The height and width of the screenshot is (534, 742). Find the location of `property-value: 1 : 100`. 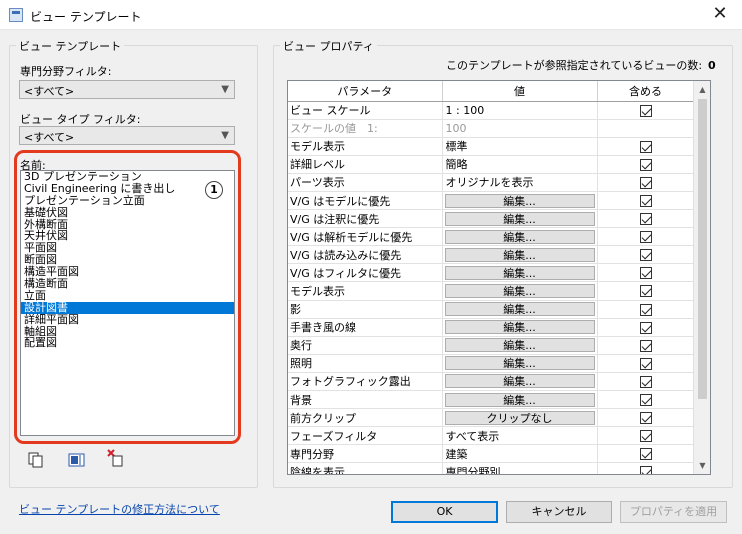

property-value: 1 : 100 is located at coordinates (520, 110).